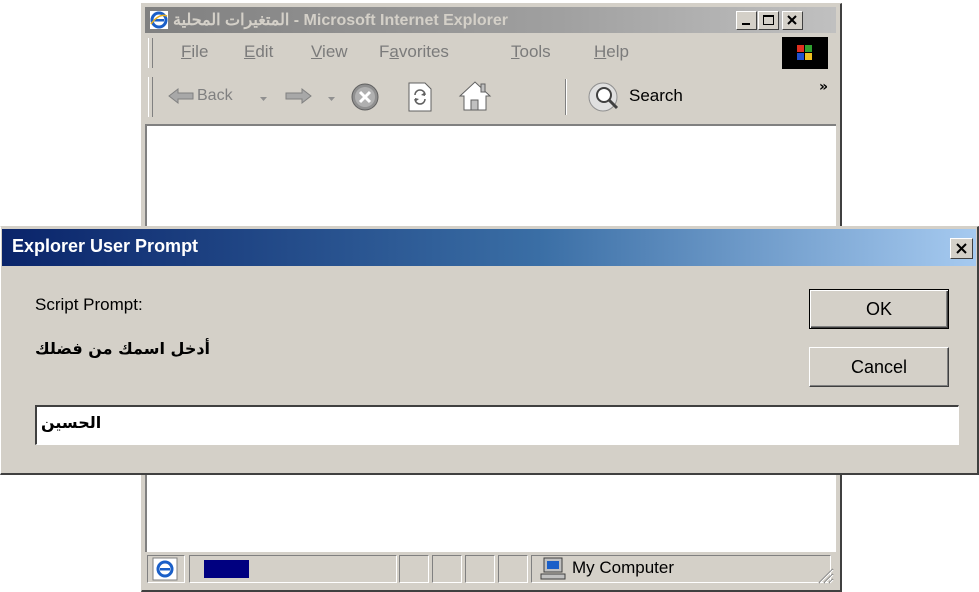  Describe the element at coordinates (681, 569) in the screenshot. I see `zone-pane: My Computer` at that location.